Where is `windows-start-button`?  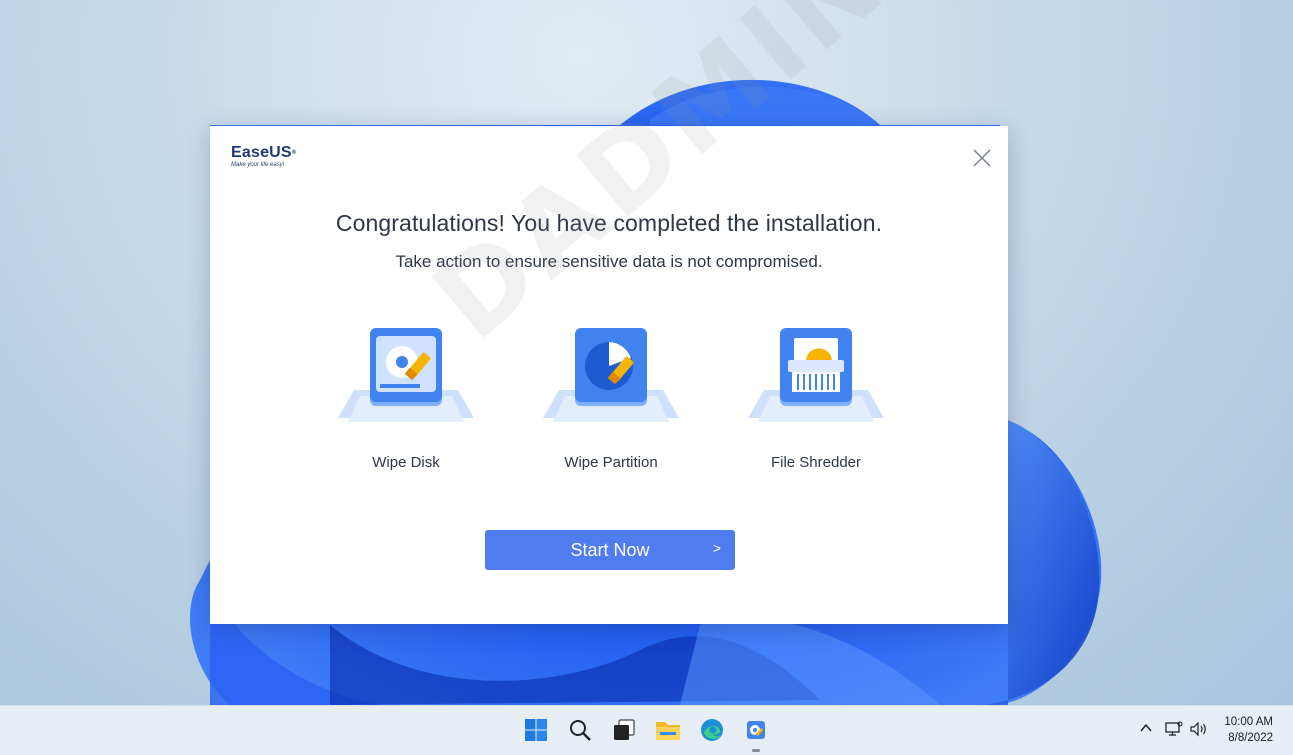
windows-start-button is located at coordinates (536, 730).